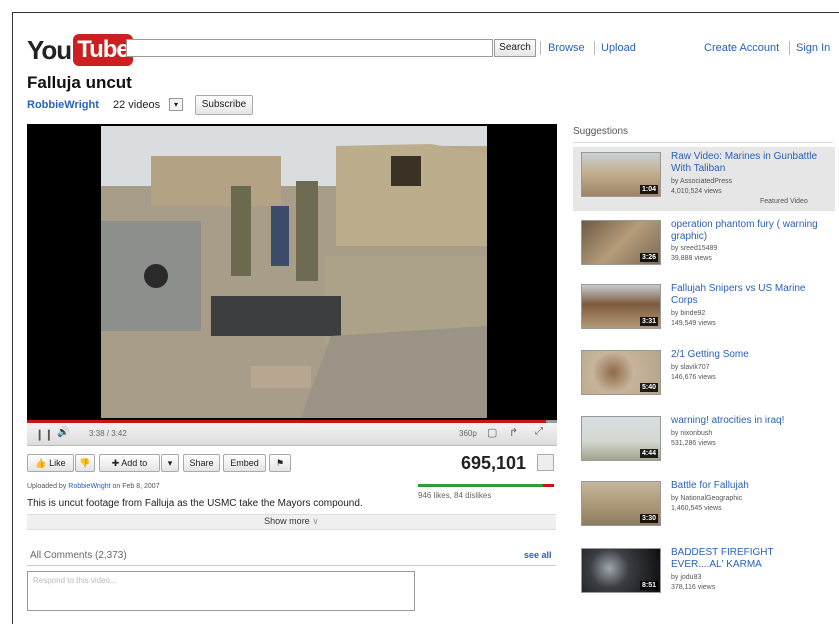 Image resolution: width=839 pixels, height=624 pixels. Describe the element at coordinates (136, 486) in the screenshot. I see `upload-date: on Feb 8, 2007` at that location.